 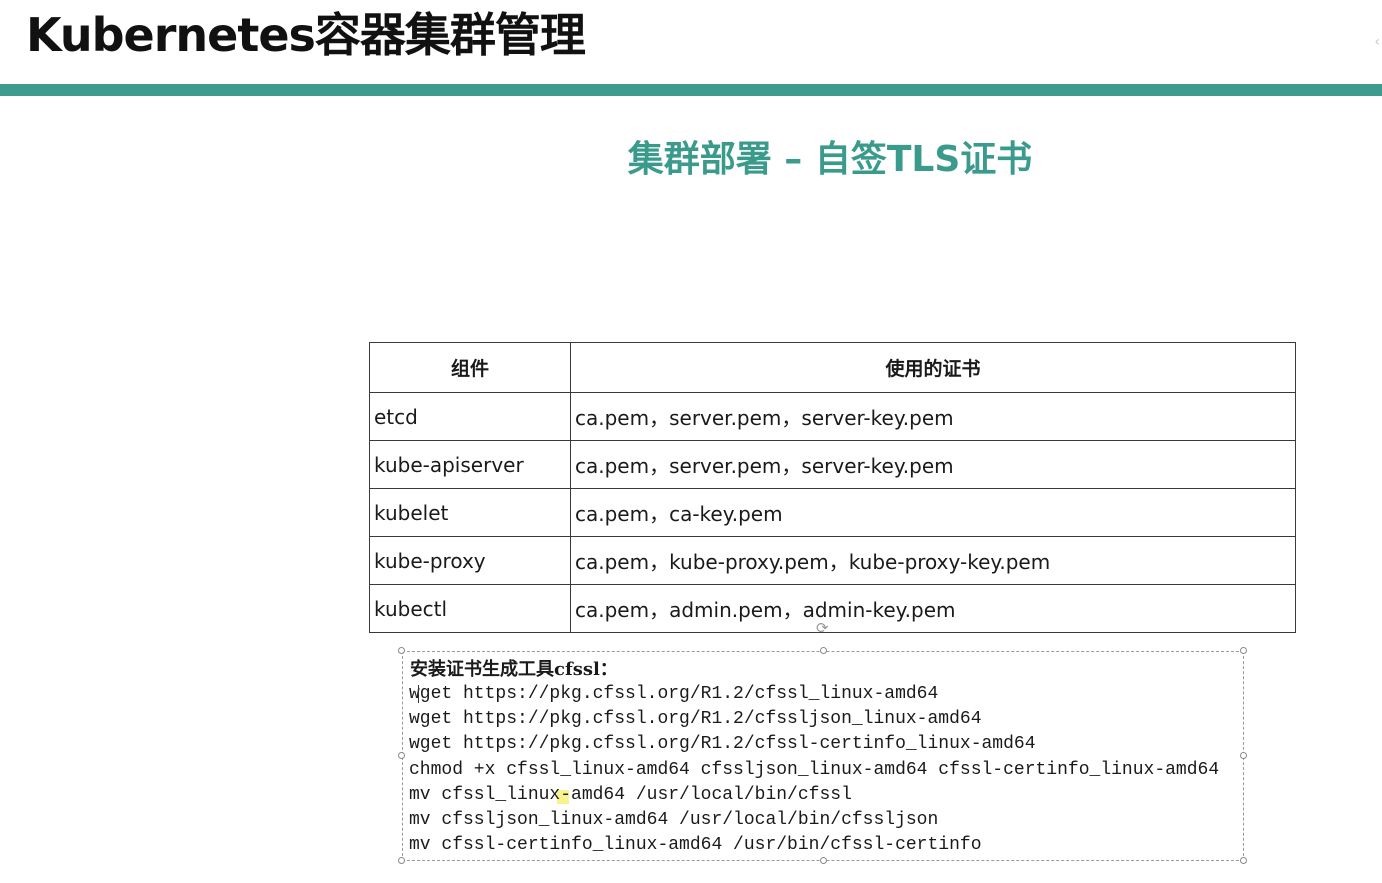 I want to click on resize-handle-top-left, so click(x=401, y=650).